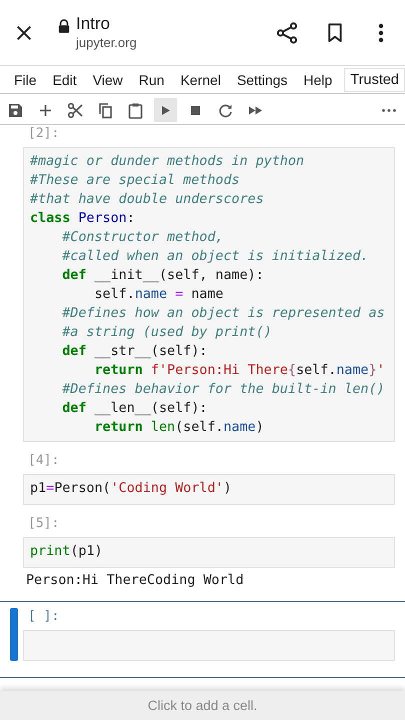 The height and width of the screenshot is (720, 405). What do you see at coordinates (135, 181) in the screenshot?
I see `code-line: #These are special methods` at bounding box center [135, 181].